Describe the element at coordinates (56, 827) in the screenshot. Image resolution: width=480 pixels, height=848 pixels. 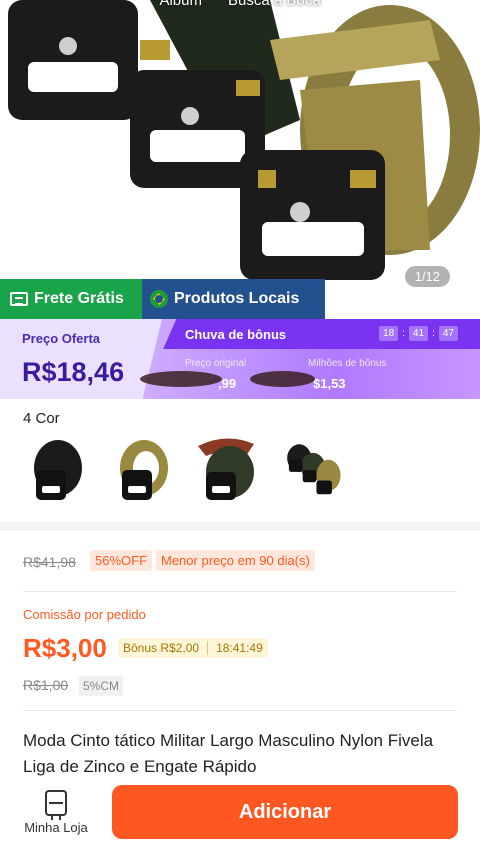
I see `my-store-label: Minha Loja` at that location.